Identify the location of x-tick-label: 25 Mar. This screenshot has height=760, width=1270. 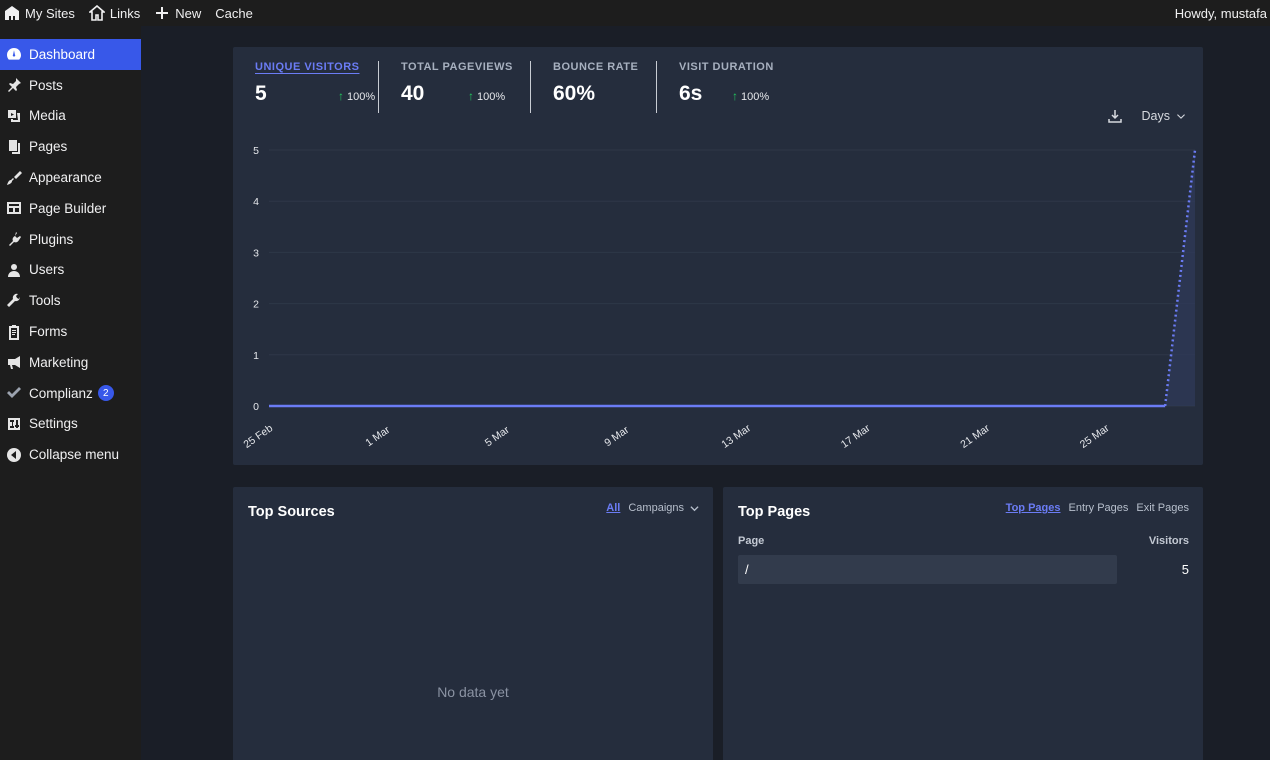
(1095, 436).